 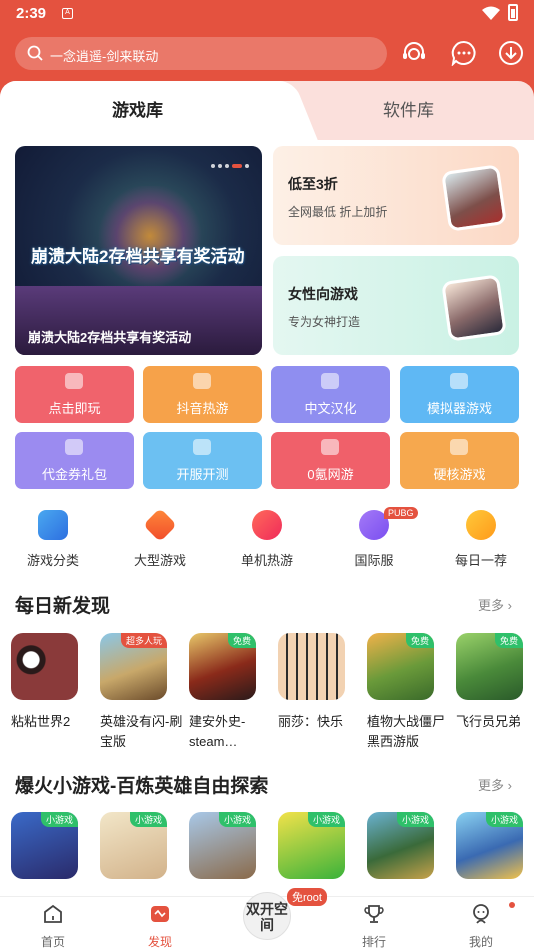 I want to click on quick-nav-large-games: 大型游戏, so click(x=160, y=538).